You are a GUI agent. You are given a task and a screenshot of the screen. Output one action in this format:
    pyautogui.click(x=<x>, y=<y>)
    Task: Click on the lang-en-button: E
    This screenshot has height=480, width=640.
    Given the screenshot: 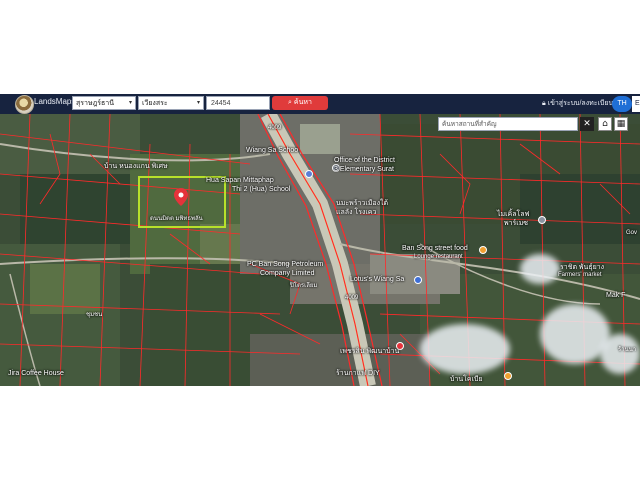 What is the action you would take?
    pyautogui.click(x=636, y=104)
    